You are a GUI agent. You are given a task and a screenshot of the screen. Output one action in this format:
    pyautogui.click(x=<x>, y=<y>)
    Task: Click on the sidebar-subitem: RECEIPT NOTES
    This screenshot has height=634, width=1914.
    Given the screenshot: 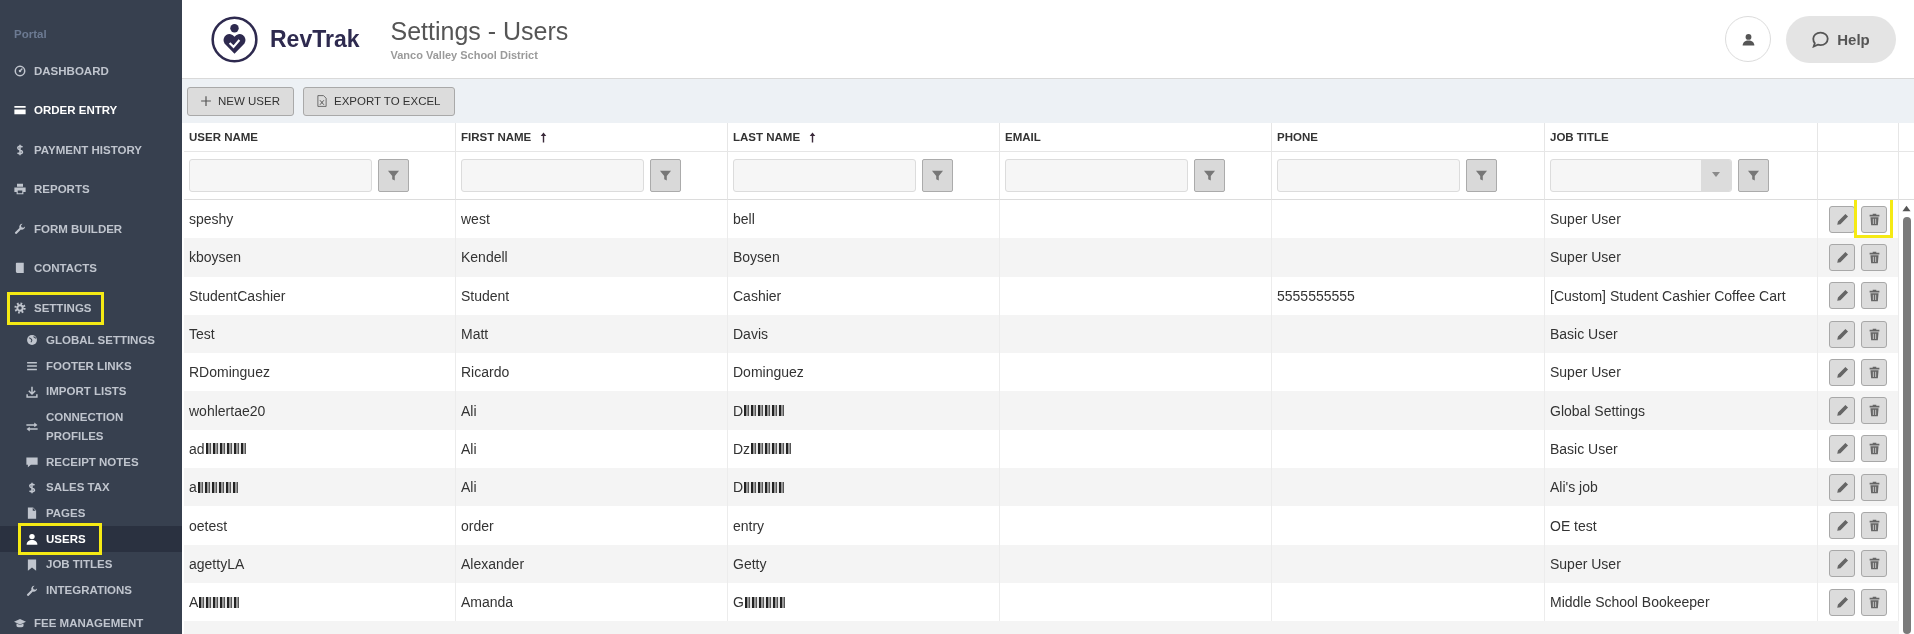 What is the action you would take?
    pyautogui.click(x=91, y=462)
    